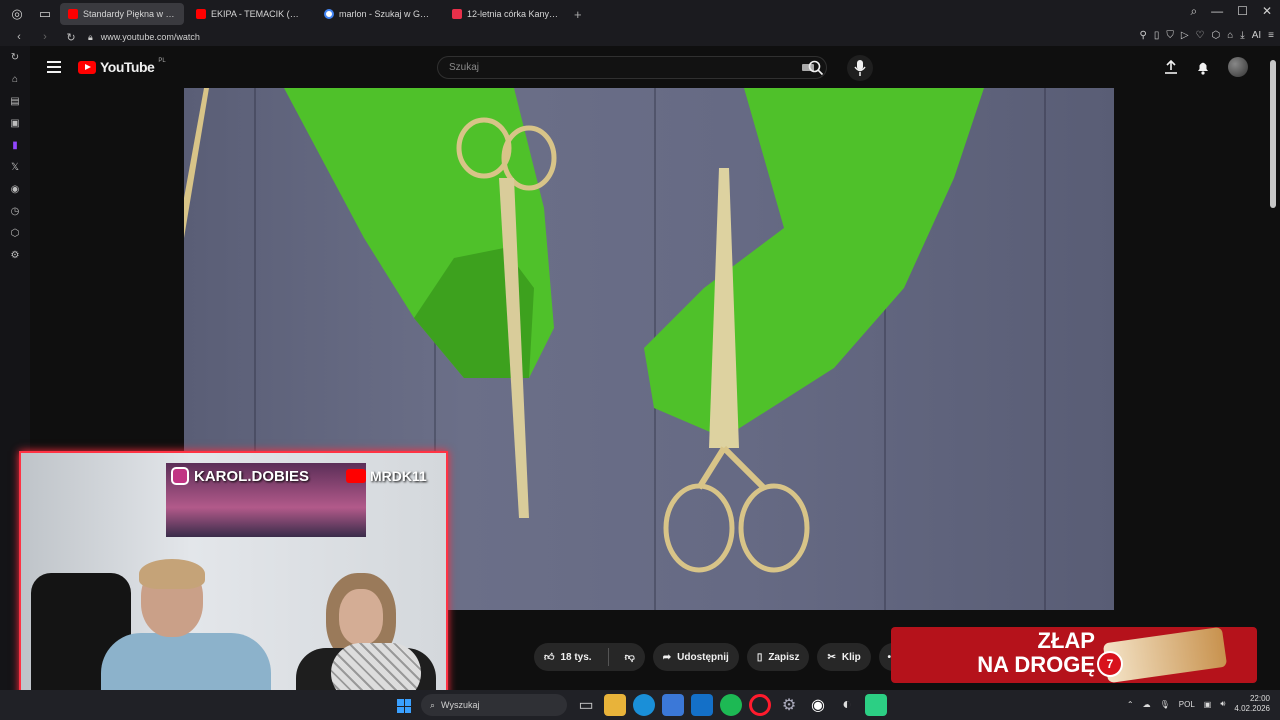  Describe the element at coordinates (703, 657) in the screenshot. I see `share-label: Udostępnij` at that location.